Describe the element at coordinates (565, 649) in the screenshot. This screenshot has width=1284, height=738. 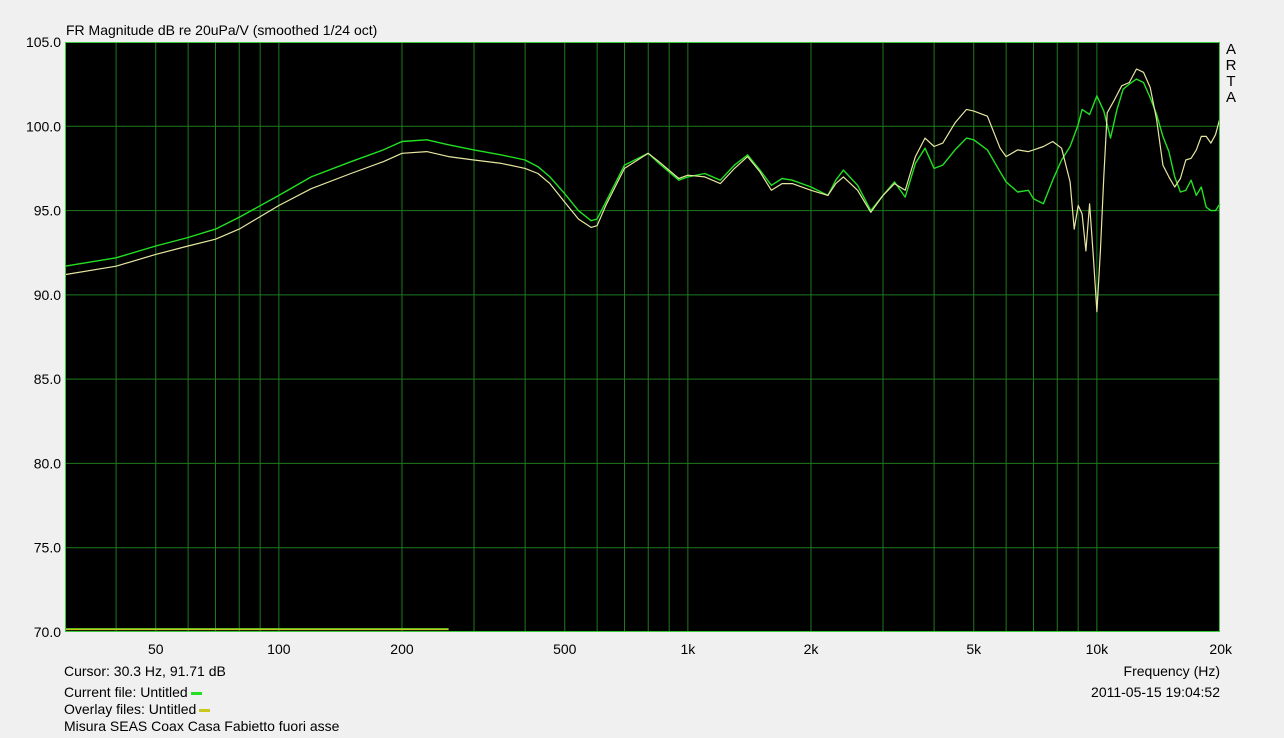
I see `x-tick-label: 500` at that location.